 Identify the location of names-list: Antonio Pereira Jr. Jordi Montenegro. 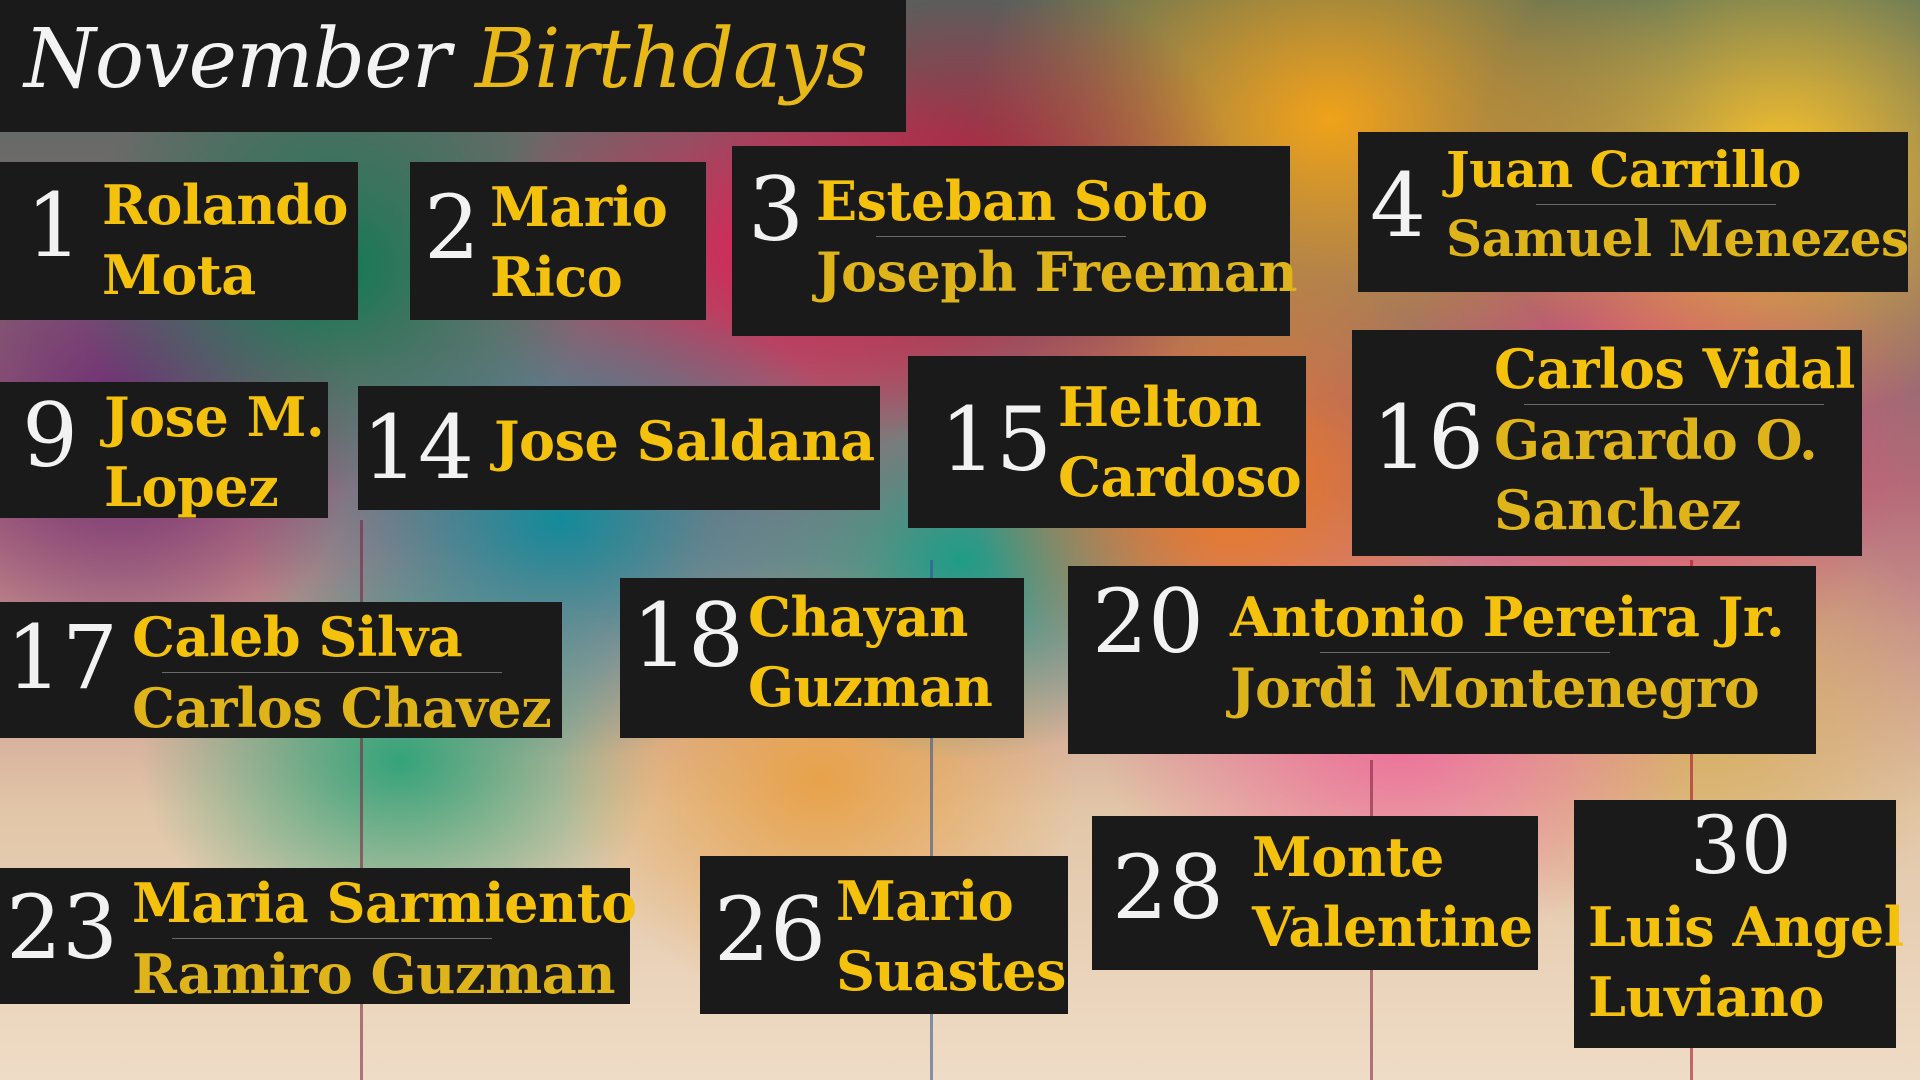
(1507, 652).